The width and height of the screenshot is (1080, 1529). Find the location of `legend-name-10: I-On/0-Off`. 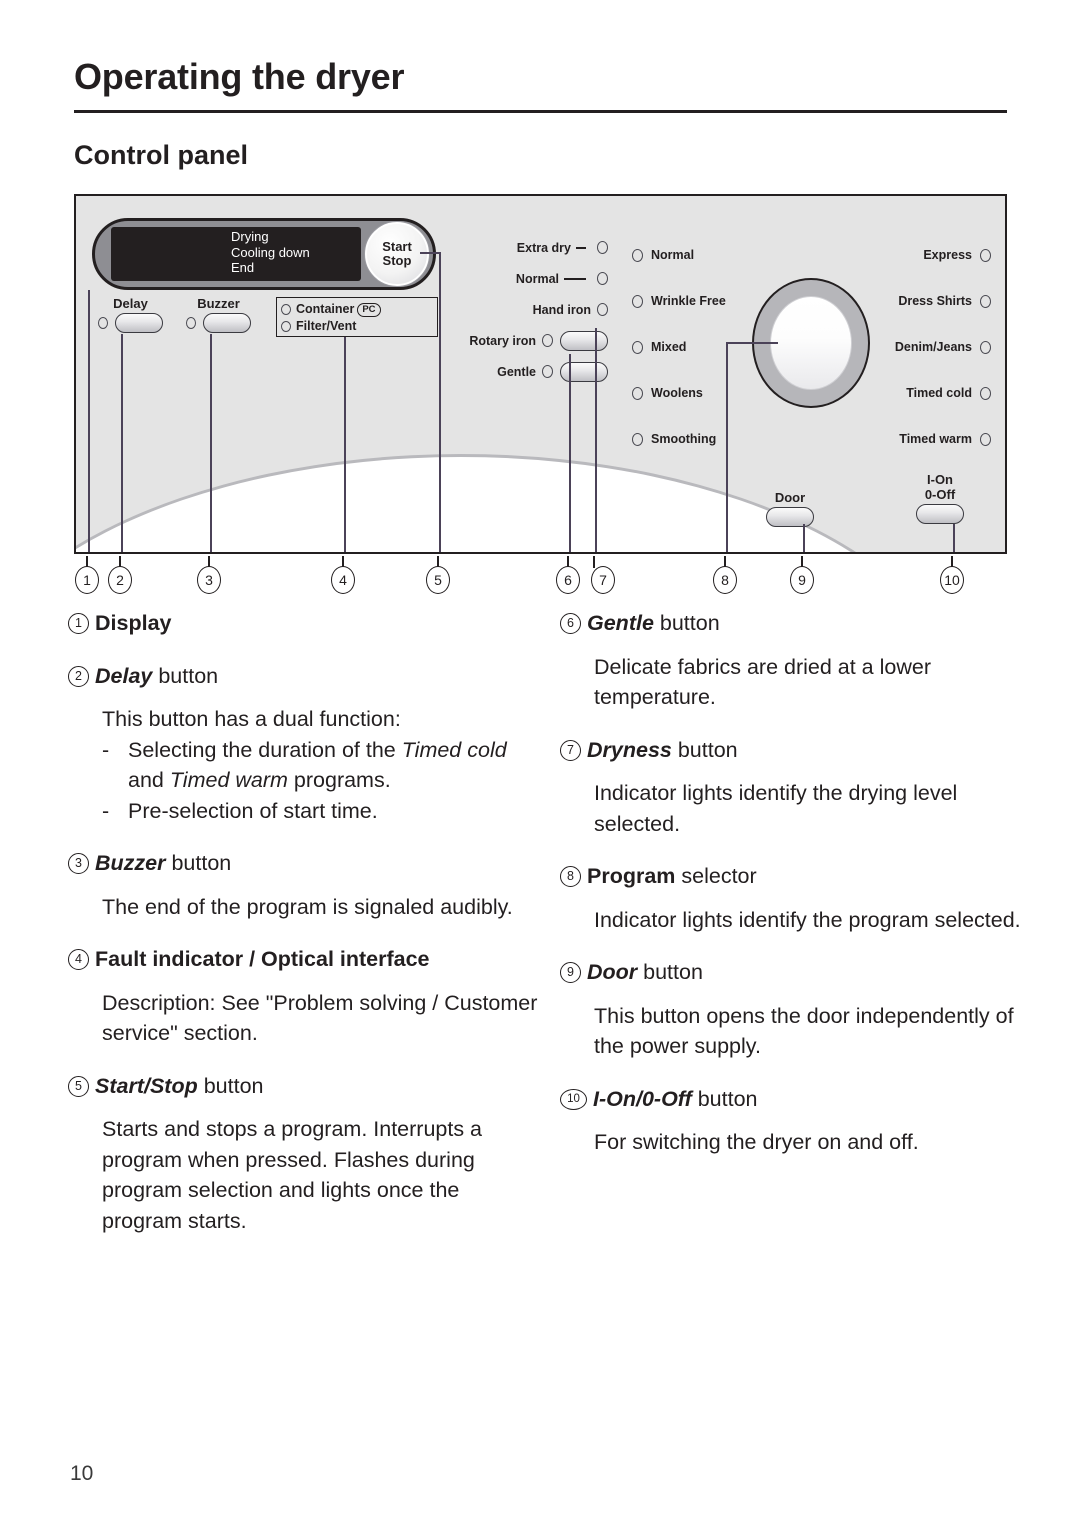

legend-name-10: I-On/0-Off is located at coordinates (642, 1098).